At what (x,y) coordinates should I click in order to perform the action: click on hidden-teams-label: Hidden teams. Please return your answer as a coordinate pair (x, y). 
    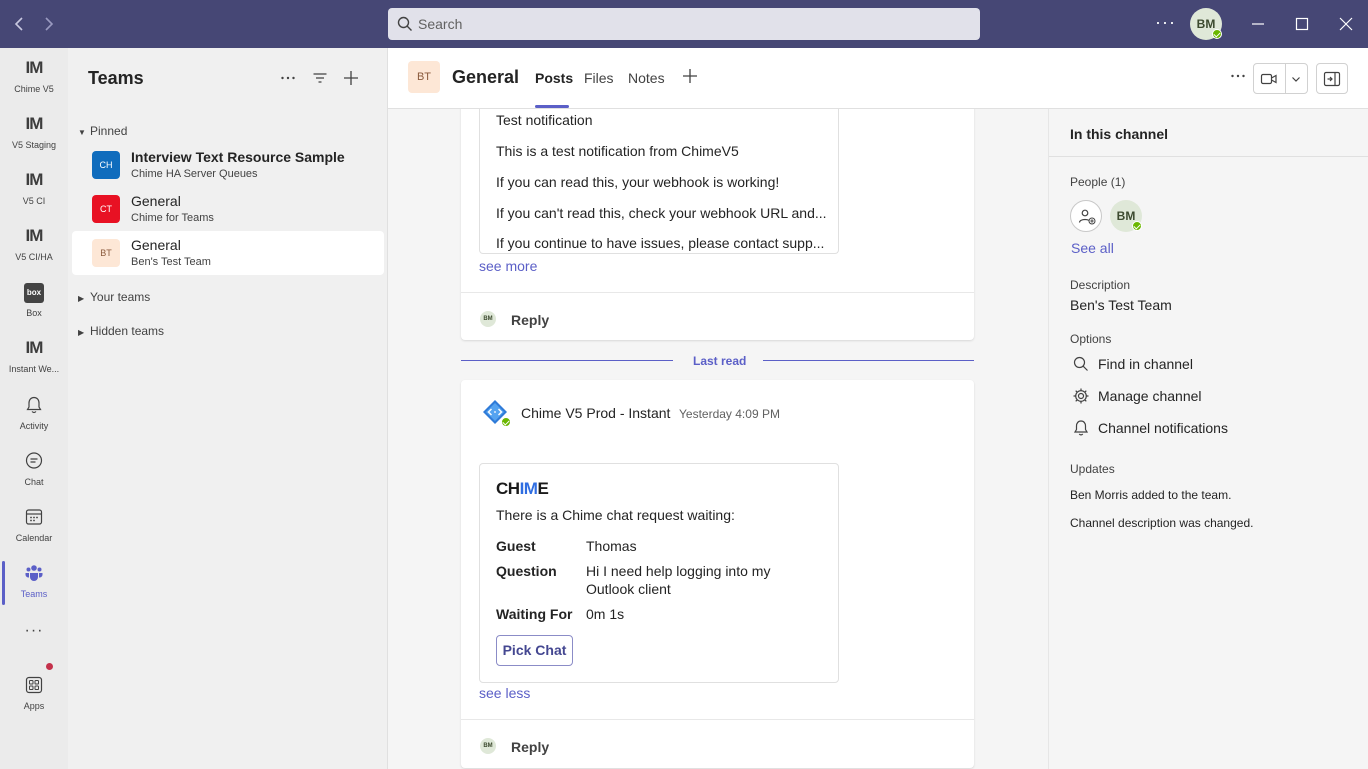
    Looking at the image, I should click on (127, 331).